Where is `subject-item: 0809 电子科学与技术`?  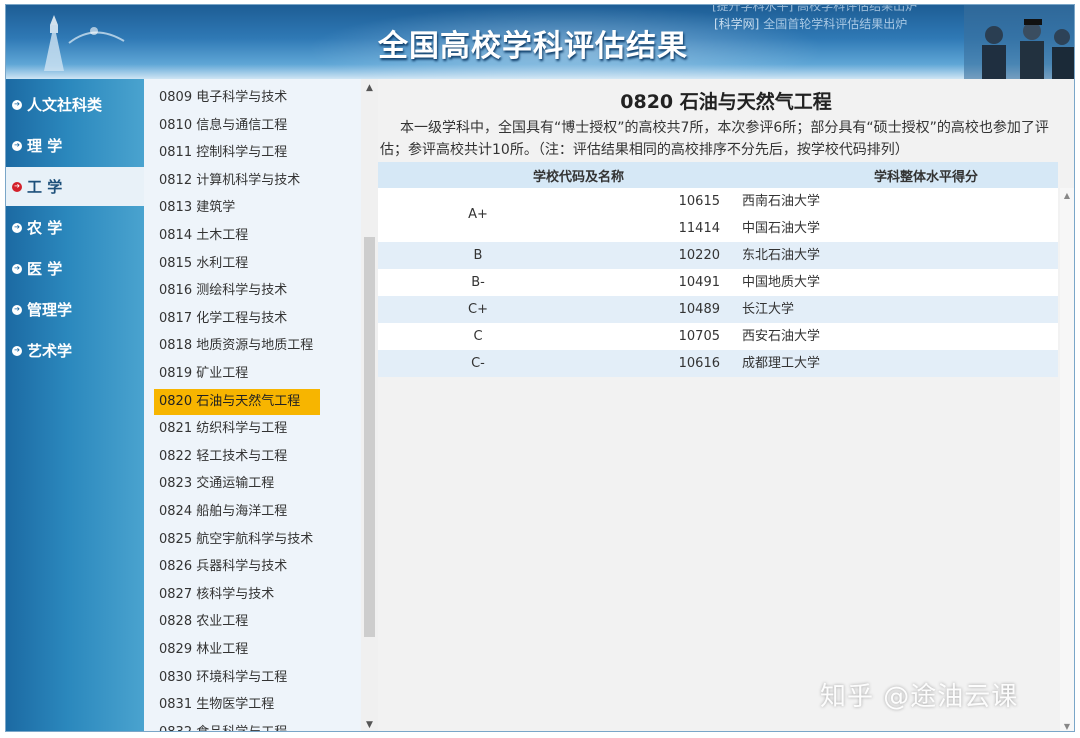 subject-item: 0809 电子科学与技术 is located at coordinates (240, 98).